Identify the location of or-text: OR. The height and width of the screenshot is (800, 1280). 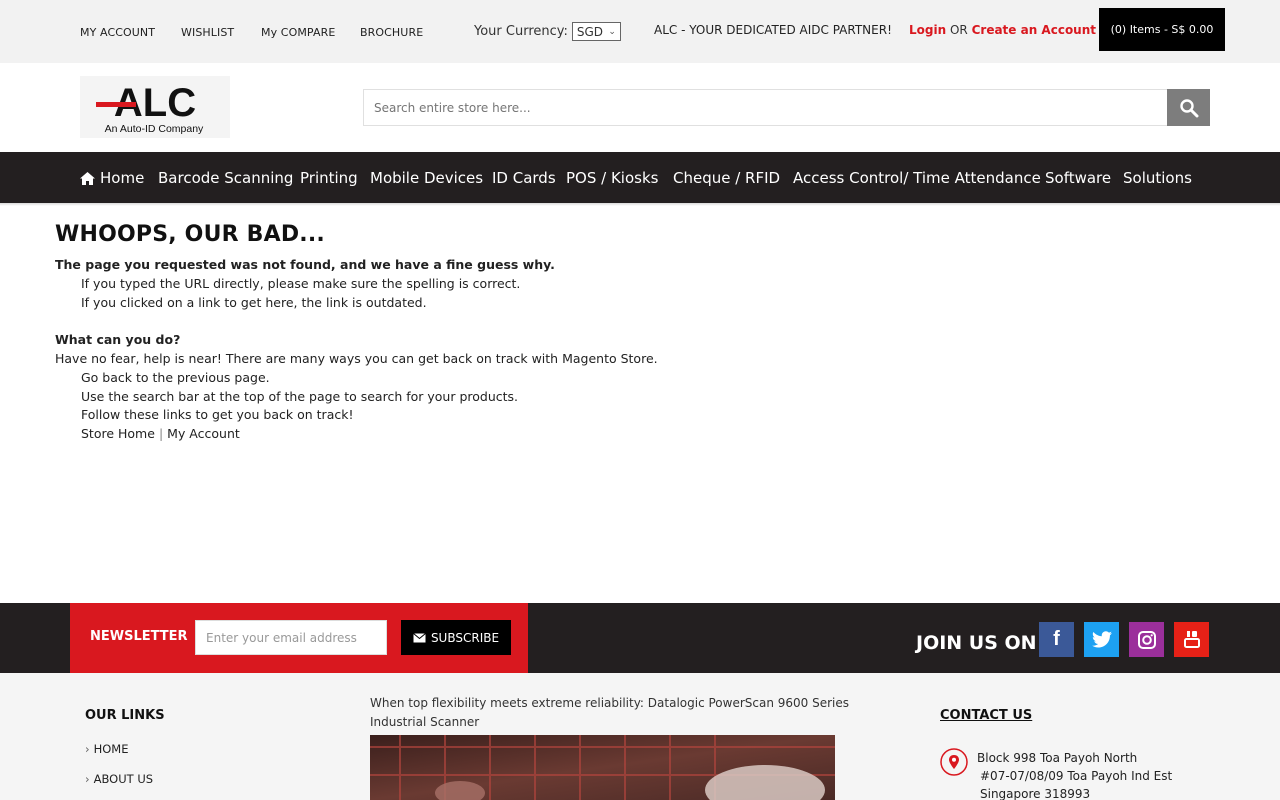
(958, 30).